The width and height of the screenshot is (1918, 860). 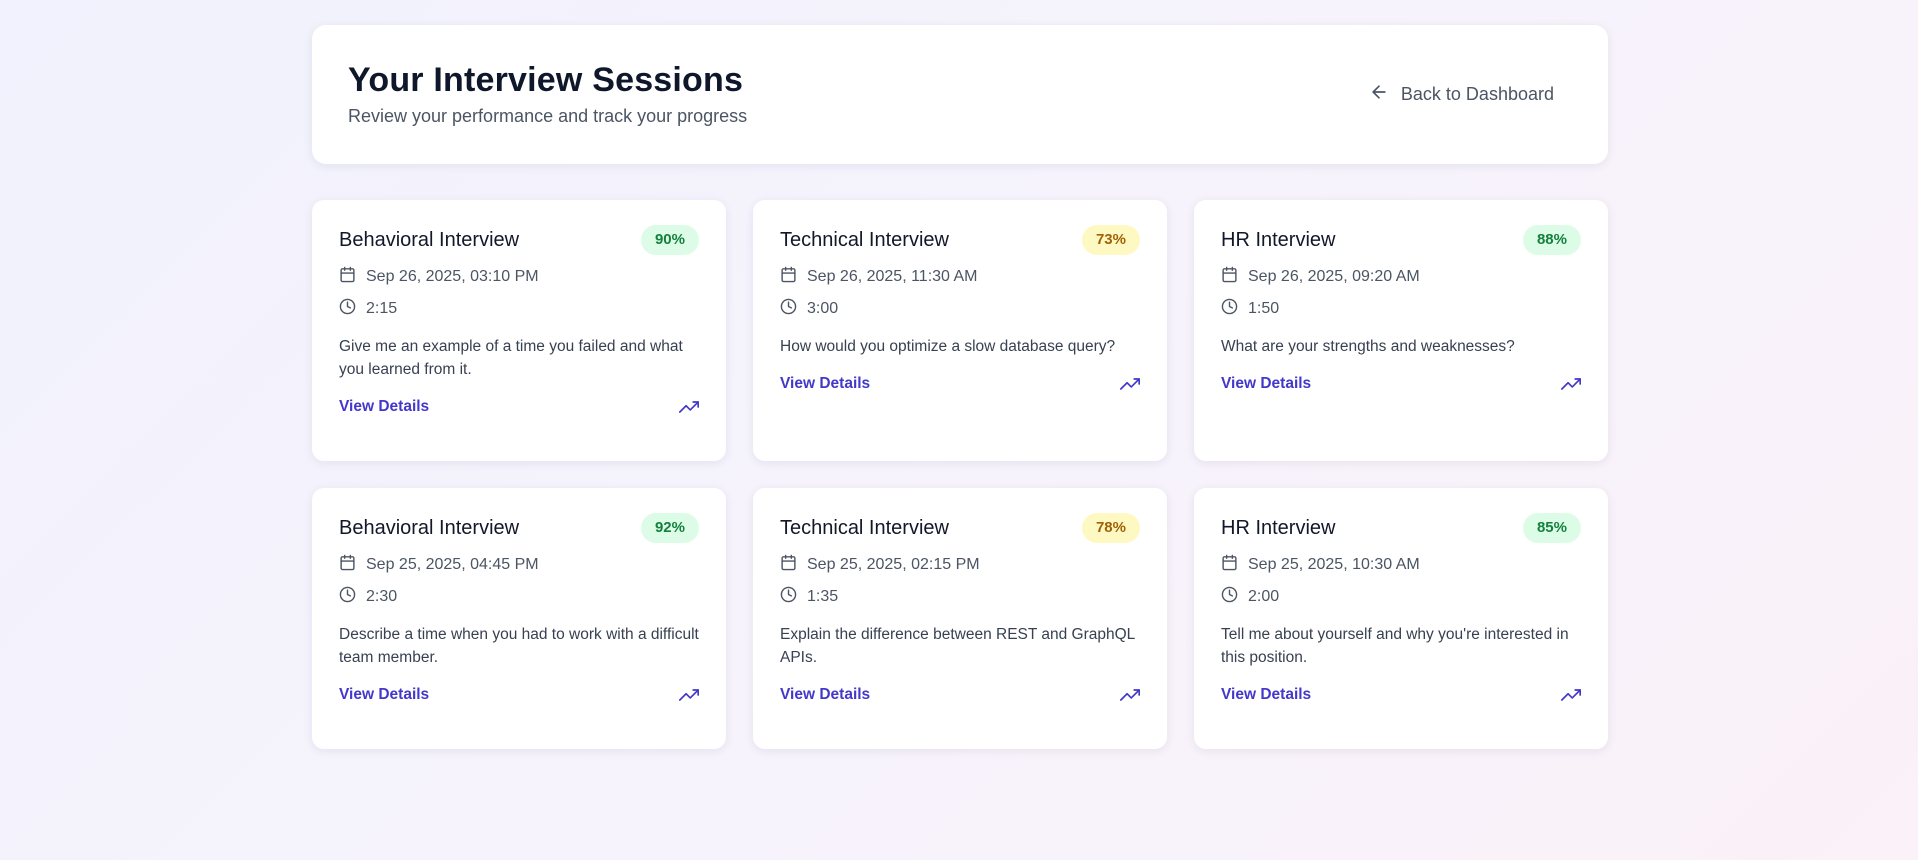 I want to click on session-duration: 1:50, so click(x=1401, y=309).